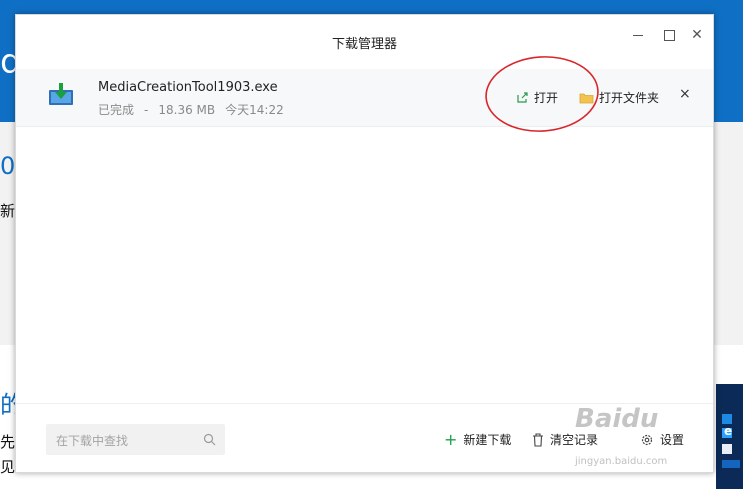 The width and height of the screenshot is (743, 489). I want to click on background-char: 见, so click(8, 467).